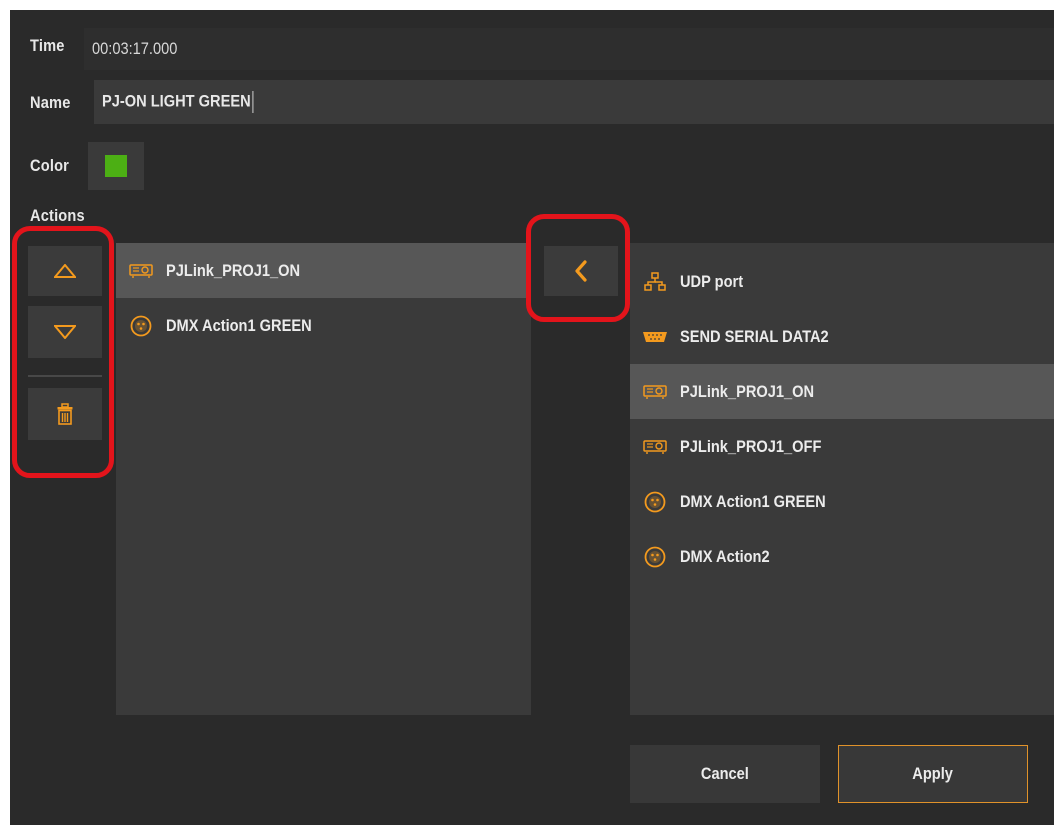 The width and height of the screenshot is (1054, 825). I want to click on color-label: Color, so click(50, 165).